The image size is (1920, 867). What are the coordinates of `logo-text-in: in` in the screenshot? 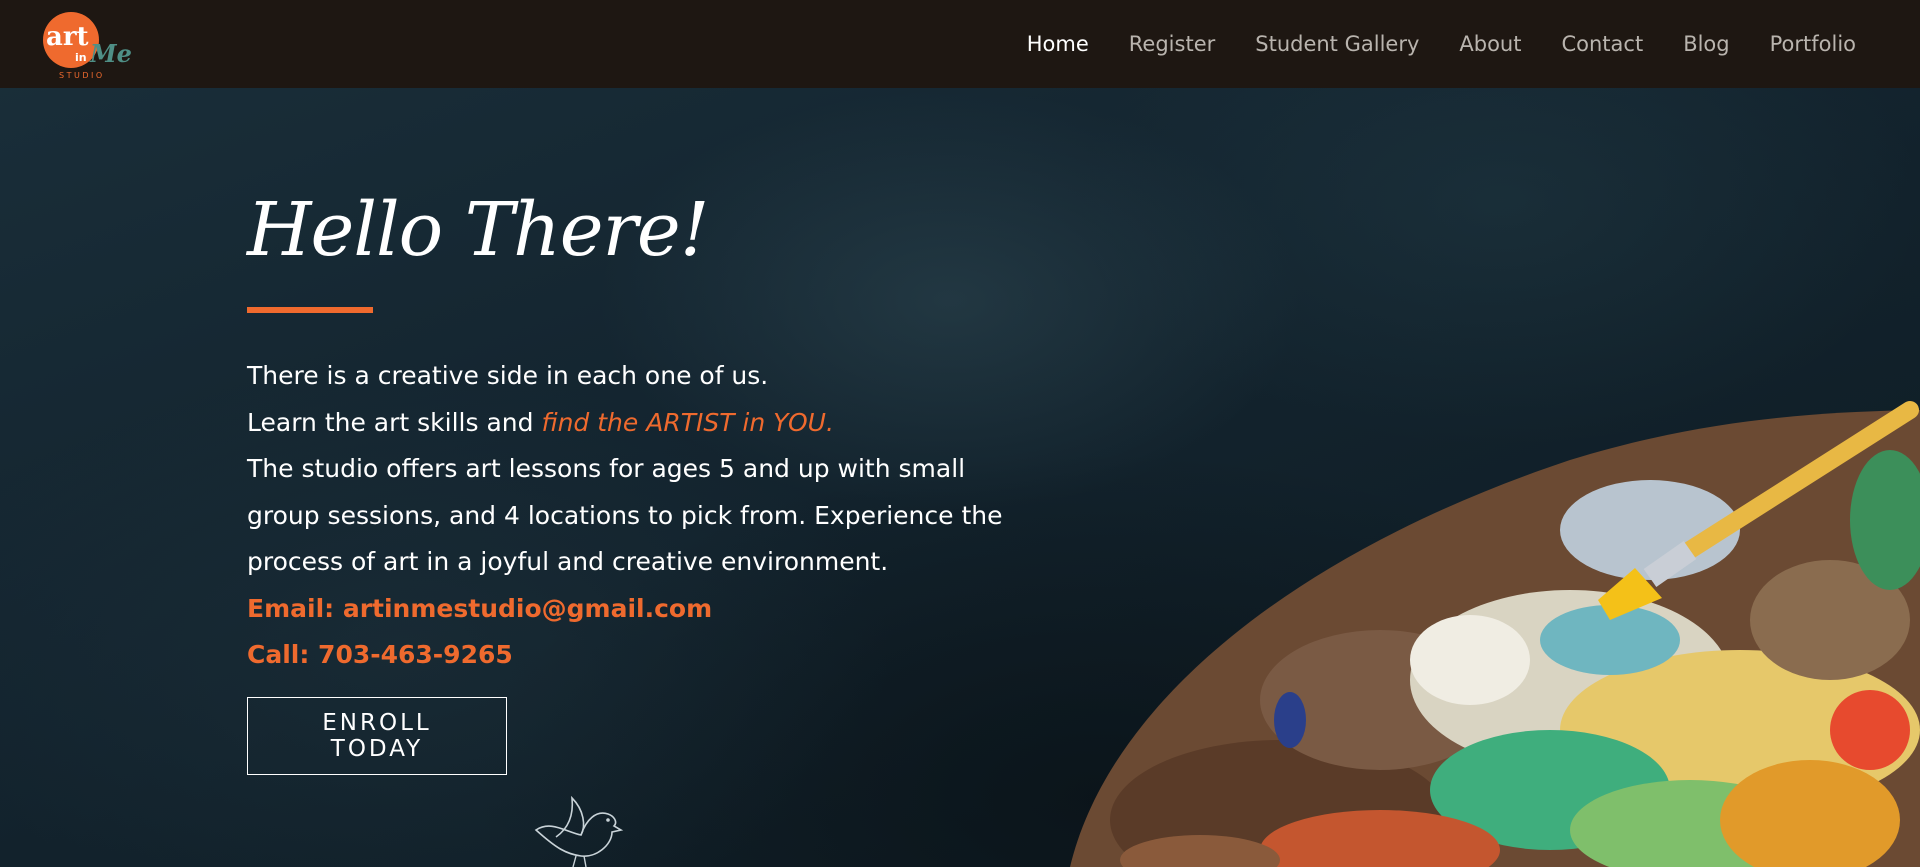 It's located at (81, 57).